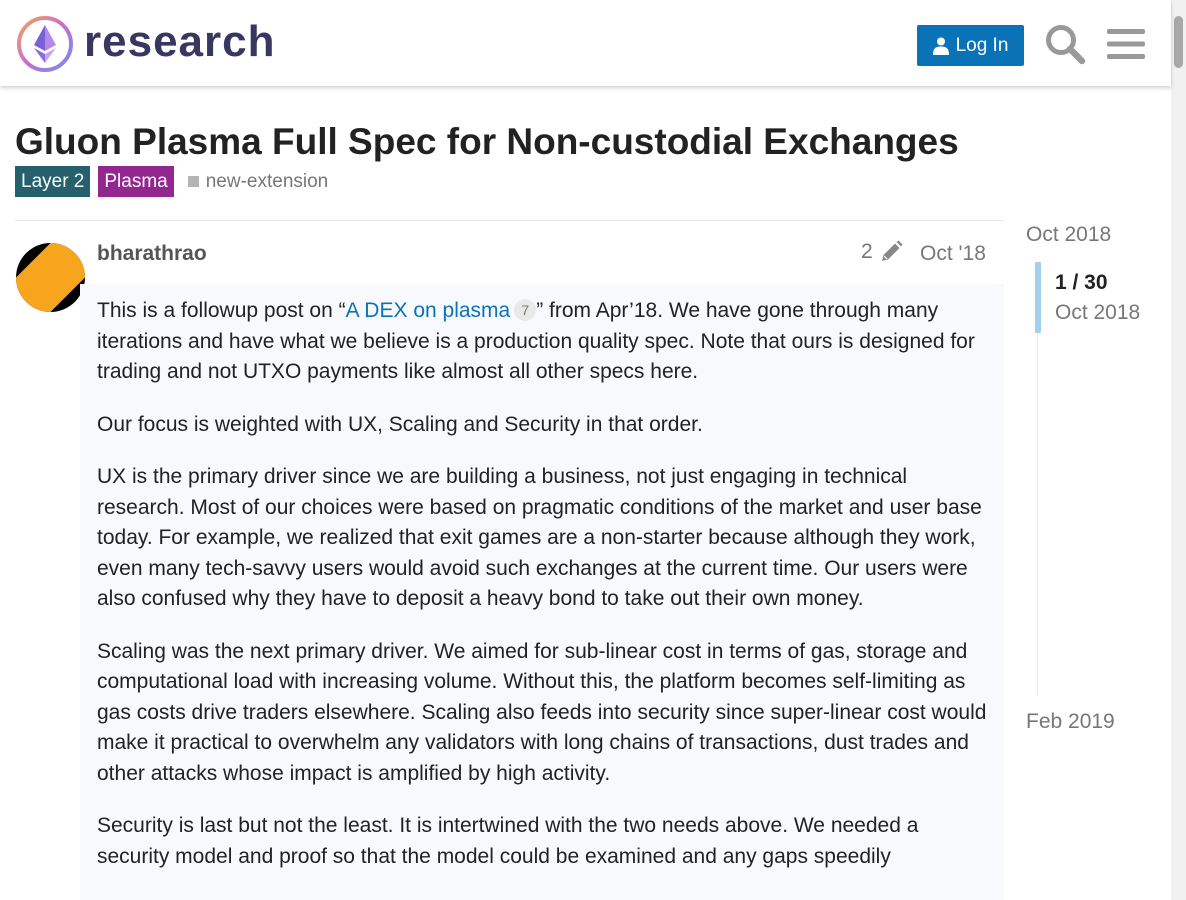  Describe the element at coordinates (50, 277) in the screenshot. I see `avatar` at that location.